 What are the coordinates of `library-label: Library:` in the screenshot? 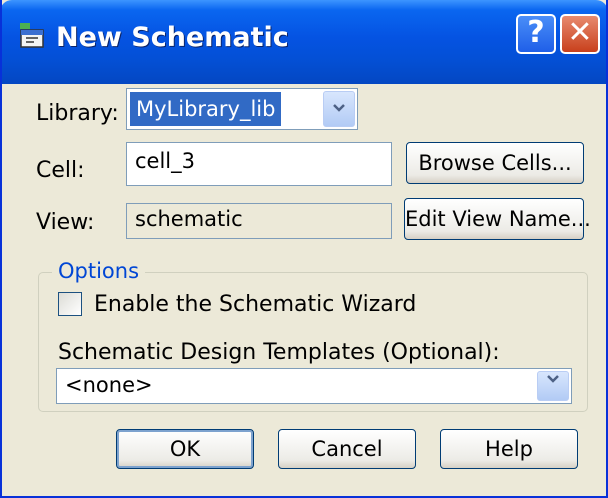 It's located at (77, 113).